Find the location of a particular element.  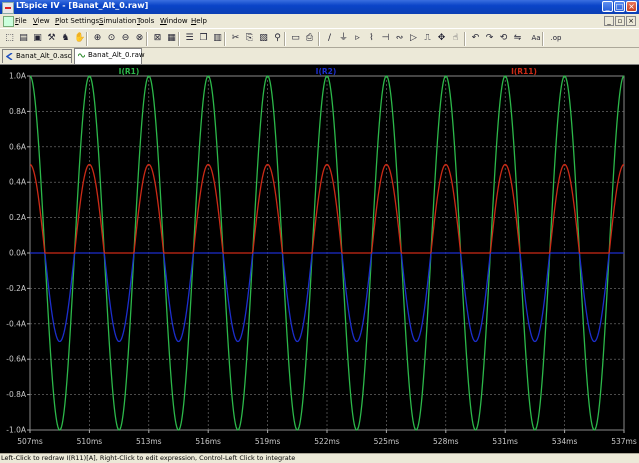

menu-simulation: Simulation is located at coordinates (117, 21).